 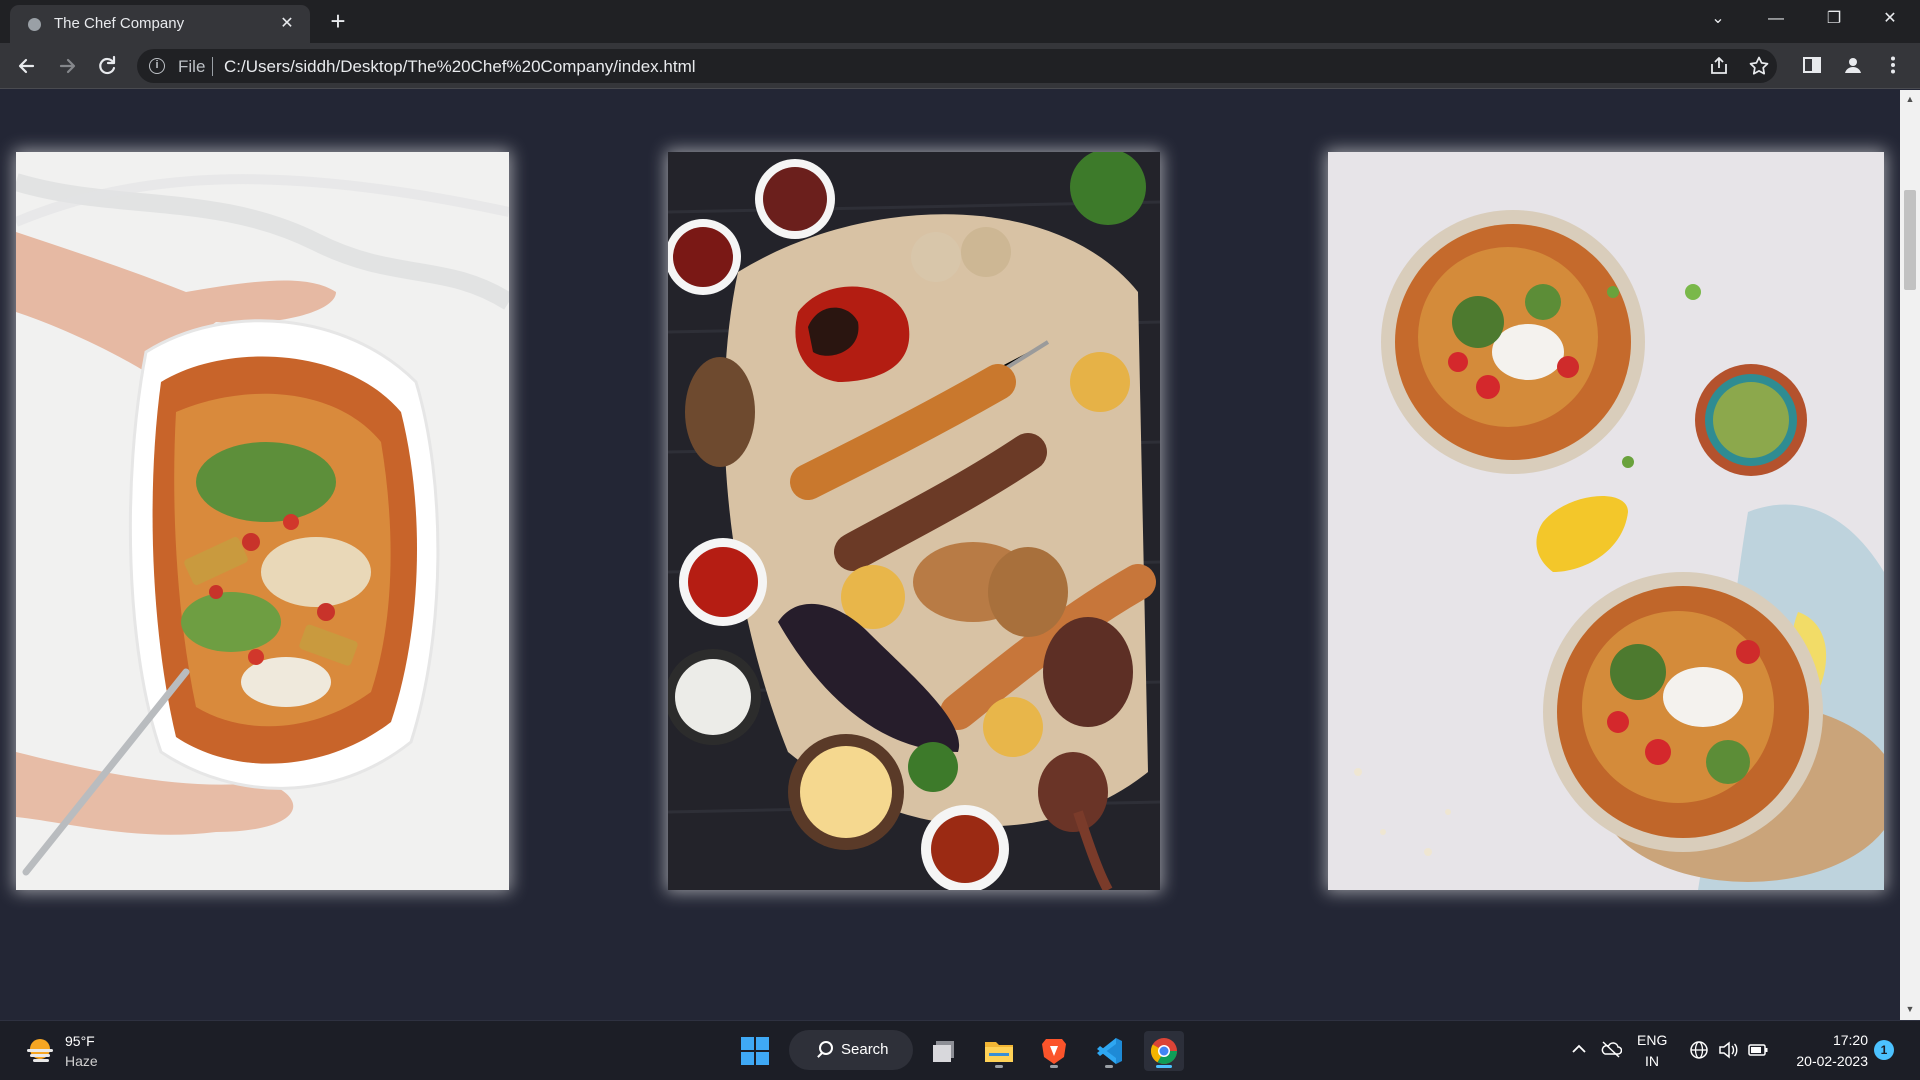 What do you see at coordinates (107, 66) in the screenshot?
I see `reload-icon` at bounding box center [107, 66].